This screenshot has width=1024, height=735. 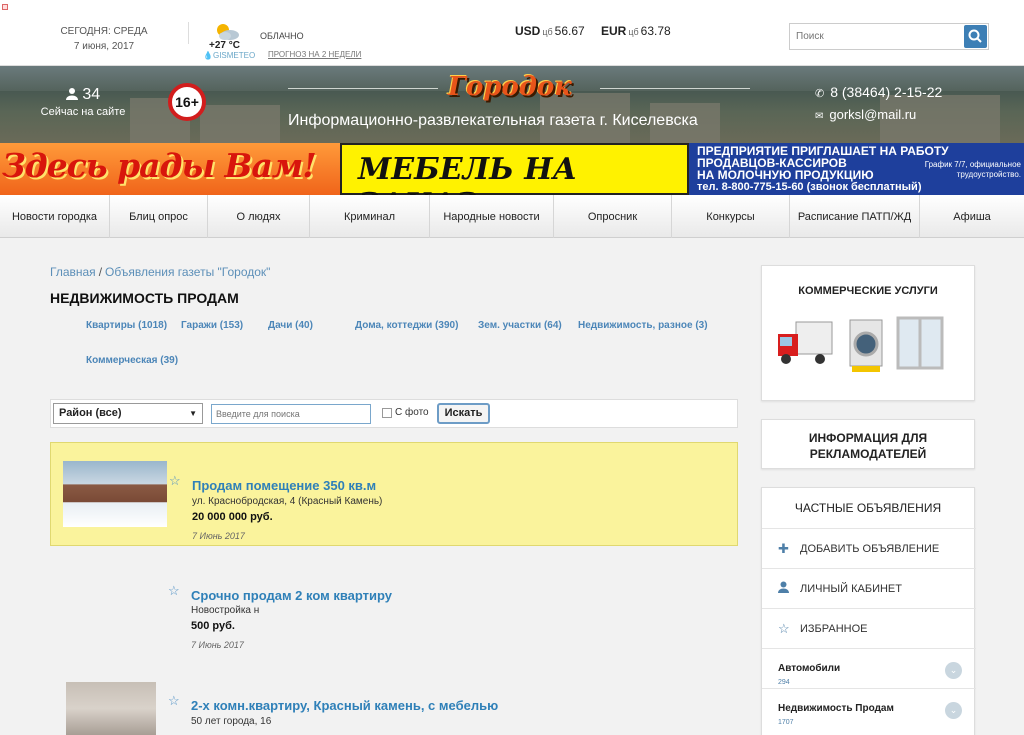 What do you see at coordinates (865, 114) in the screenshot?
I see `contact-email: ✉ gorksl@mail.ru` at bounding box center [865, 114].